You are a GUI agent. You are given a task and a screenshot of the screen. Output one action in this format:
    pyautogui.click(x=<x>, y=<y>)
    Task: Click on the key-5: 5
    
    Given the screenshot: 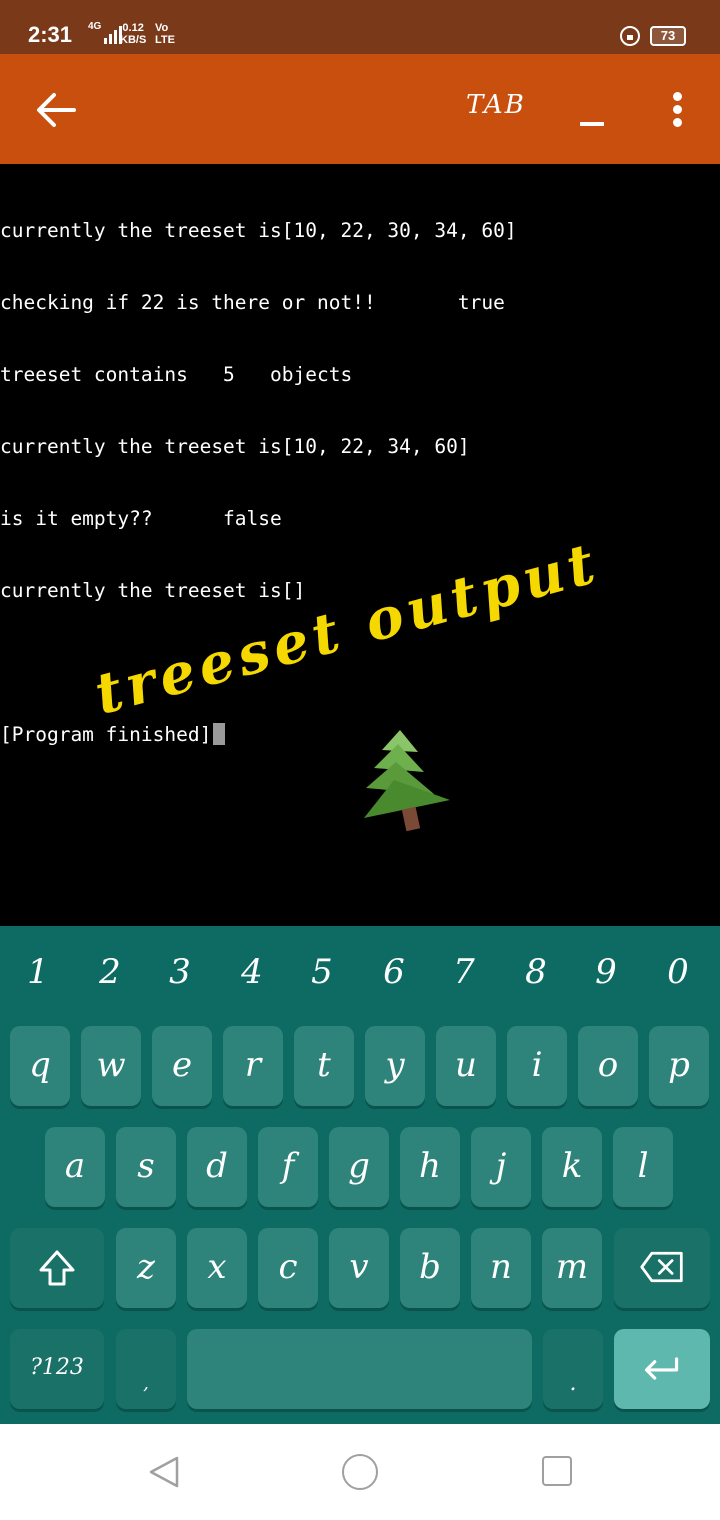 What is the action you would take?
    pyautogui.click(x=322, y=972)
    